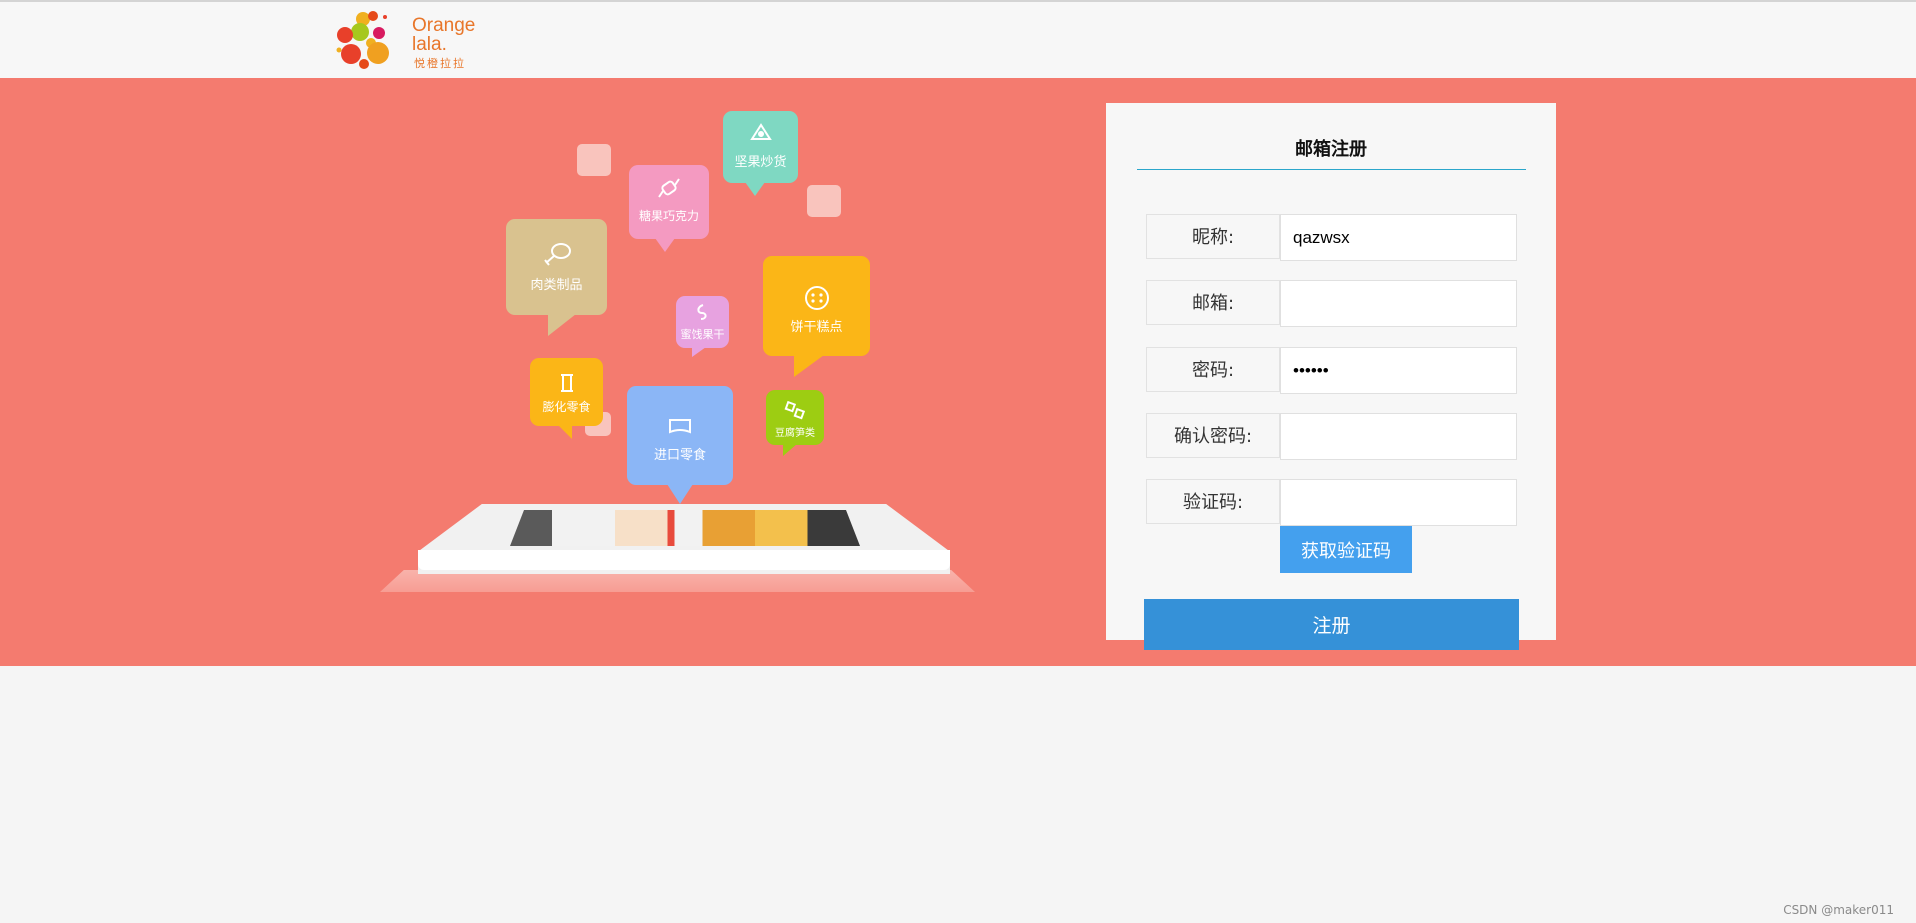 This screenshot has height=923, width=1916. What do you see at coordinates (429, 44) in the screenshot?
I see `brand-name-line2: lala.` at bounding box center [429, 44].